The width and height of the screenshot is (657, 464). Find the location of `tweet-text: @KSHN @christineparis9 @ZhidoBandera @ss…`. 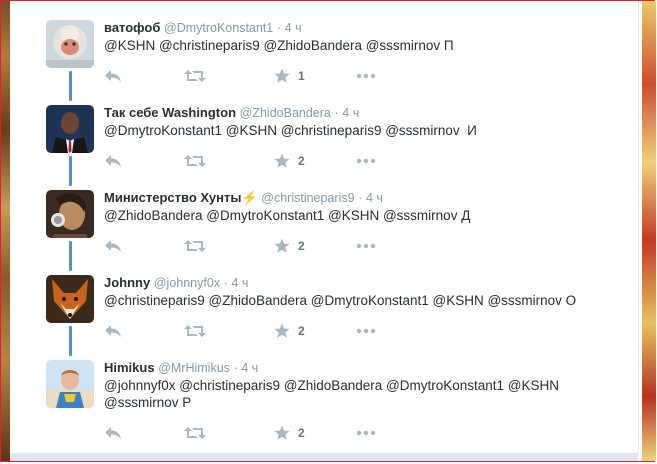

tweet-text: @KSHN @christineparis9 @ZhidoBandera @ss… is located at coordinates (359, 45).